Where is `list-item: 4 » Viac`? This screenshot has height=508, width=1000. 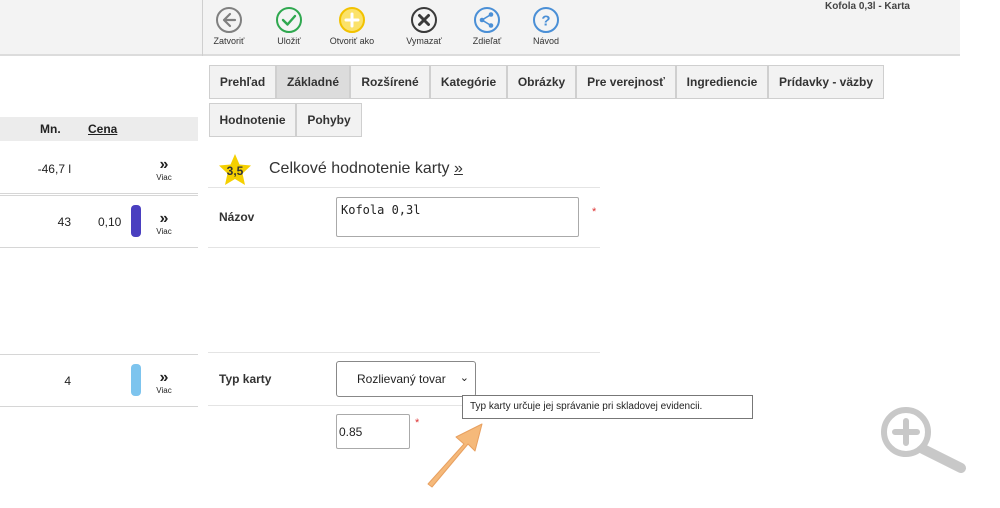 list-item: 4 » Viac is located at coordinates (99, 380).